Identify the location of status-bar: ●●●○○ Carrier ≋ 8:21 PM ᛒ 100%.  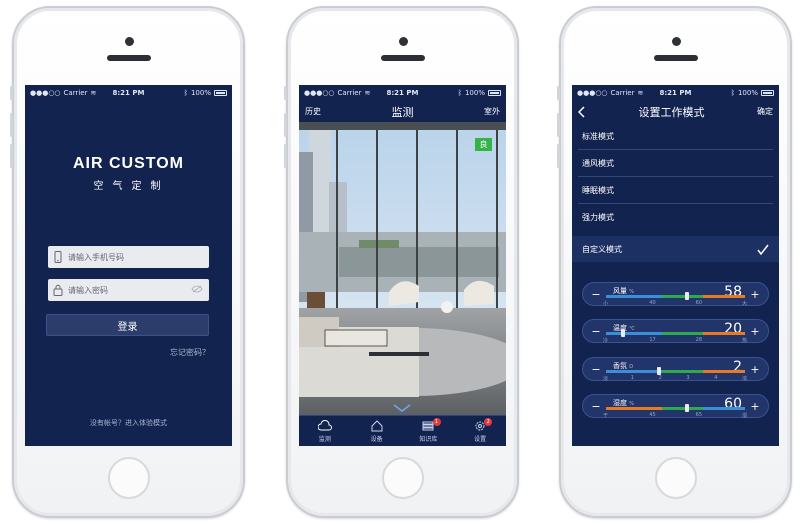
(675, 93).